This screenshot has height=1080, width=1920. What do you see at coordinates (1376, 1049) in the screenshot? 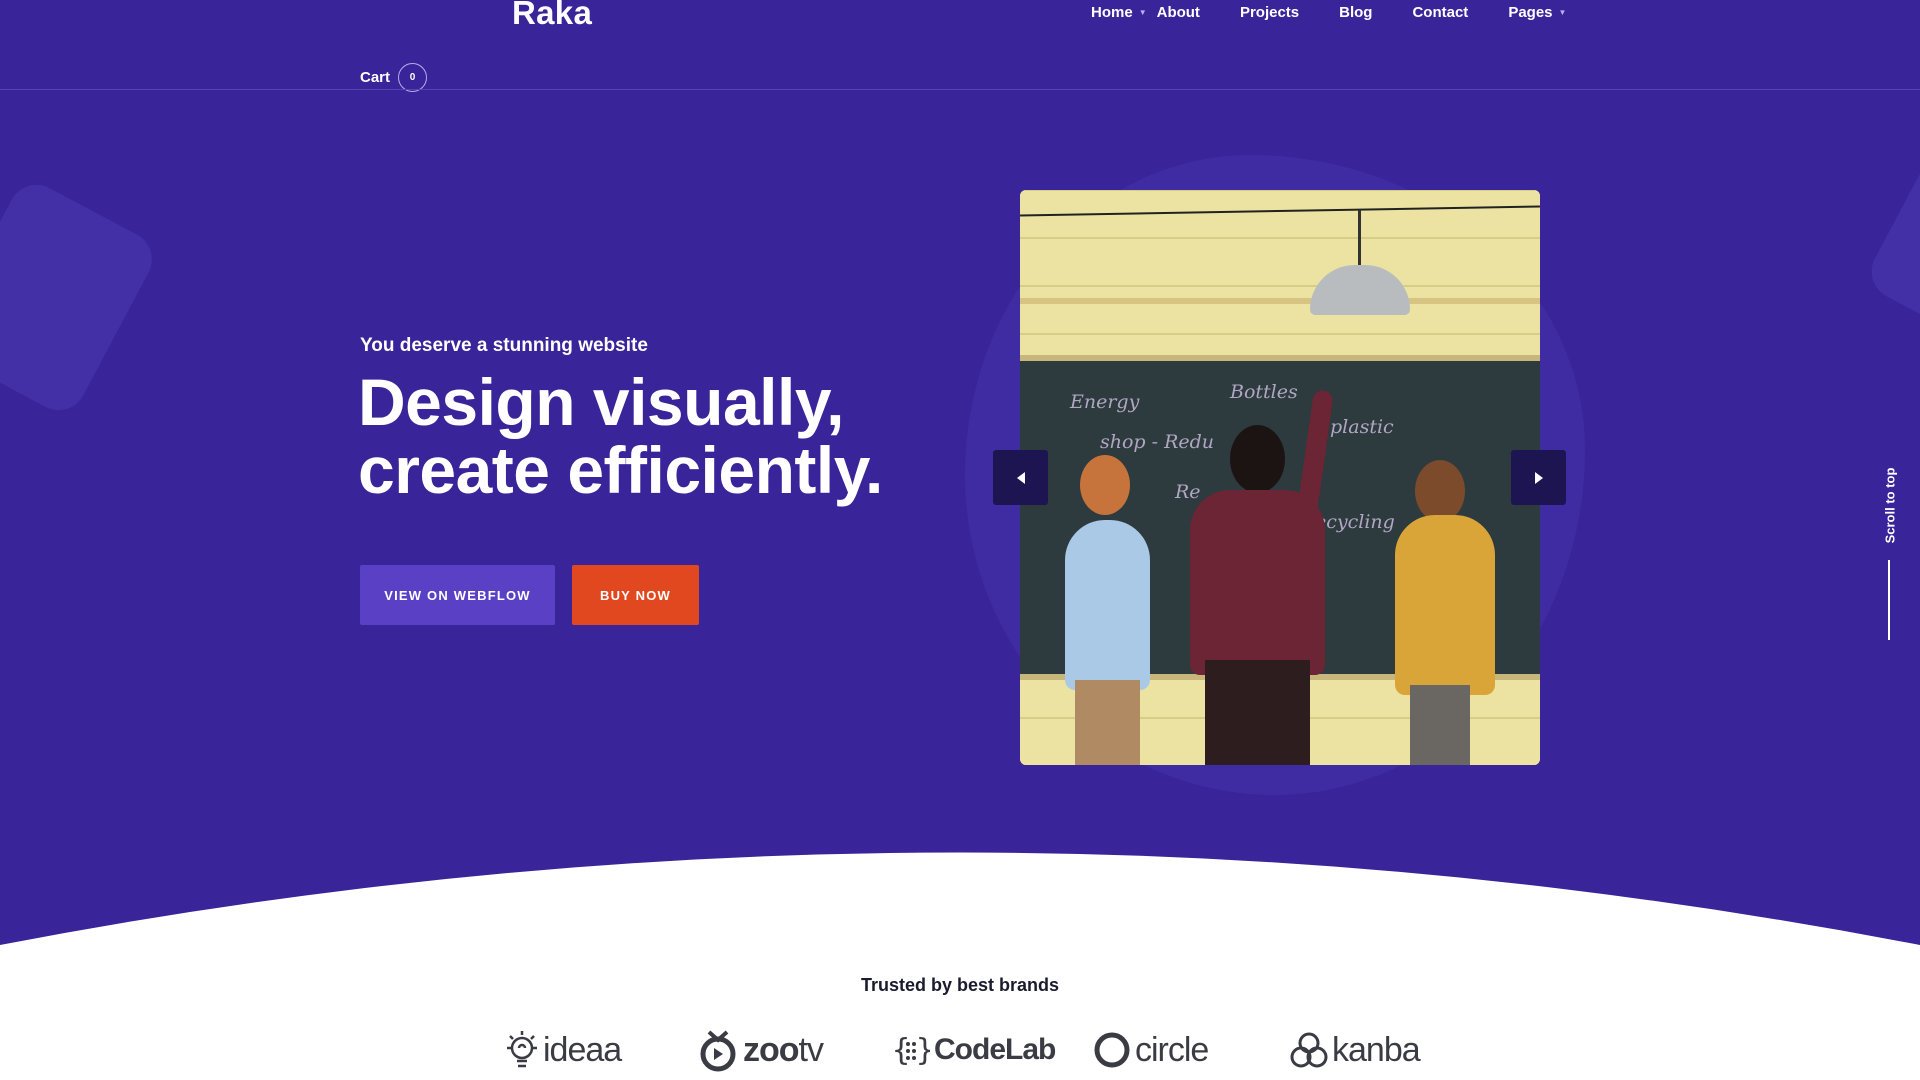
I see `brand-name: kanba` at bounding box center [1376, 1049].